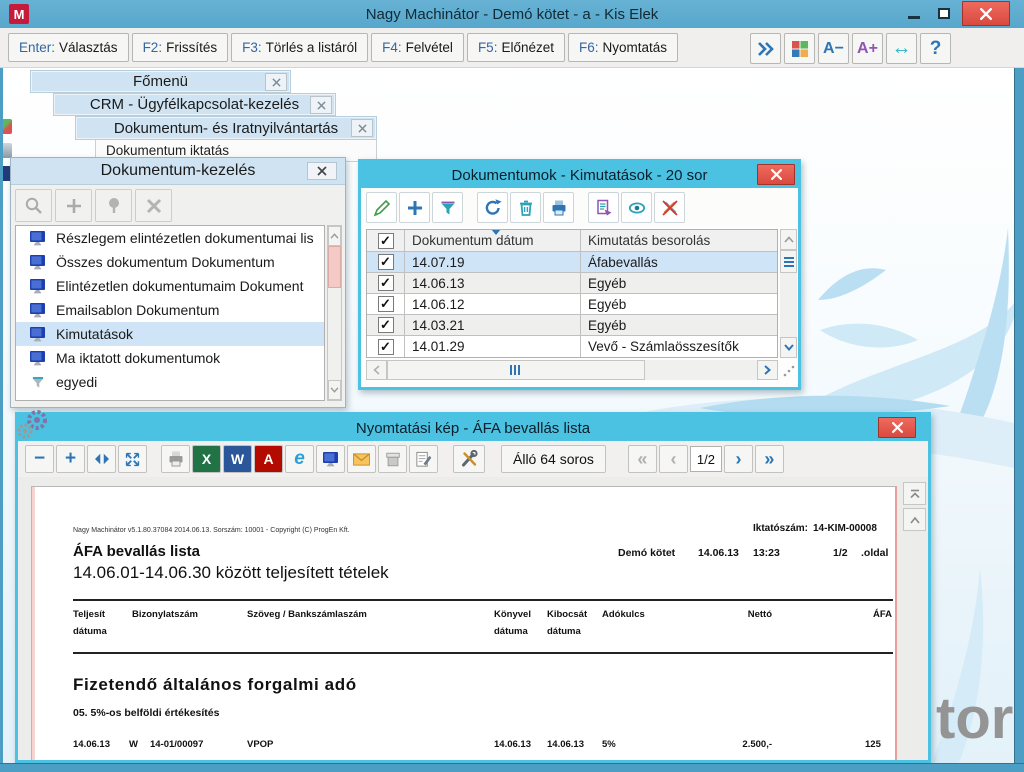  I want to click on list-item-selected: Kimutatások, so click(170, 334).